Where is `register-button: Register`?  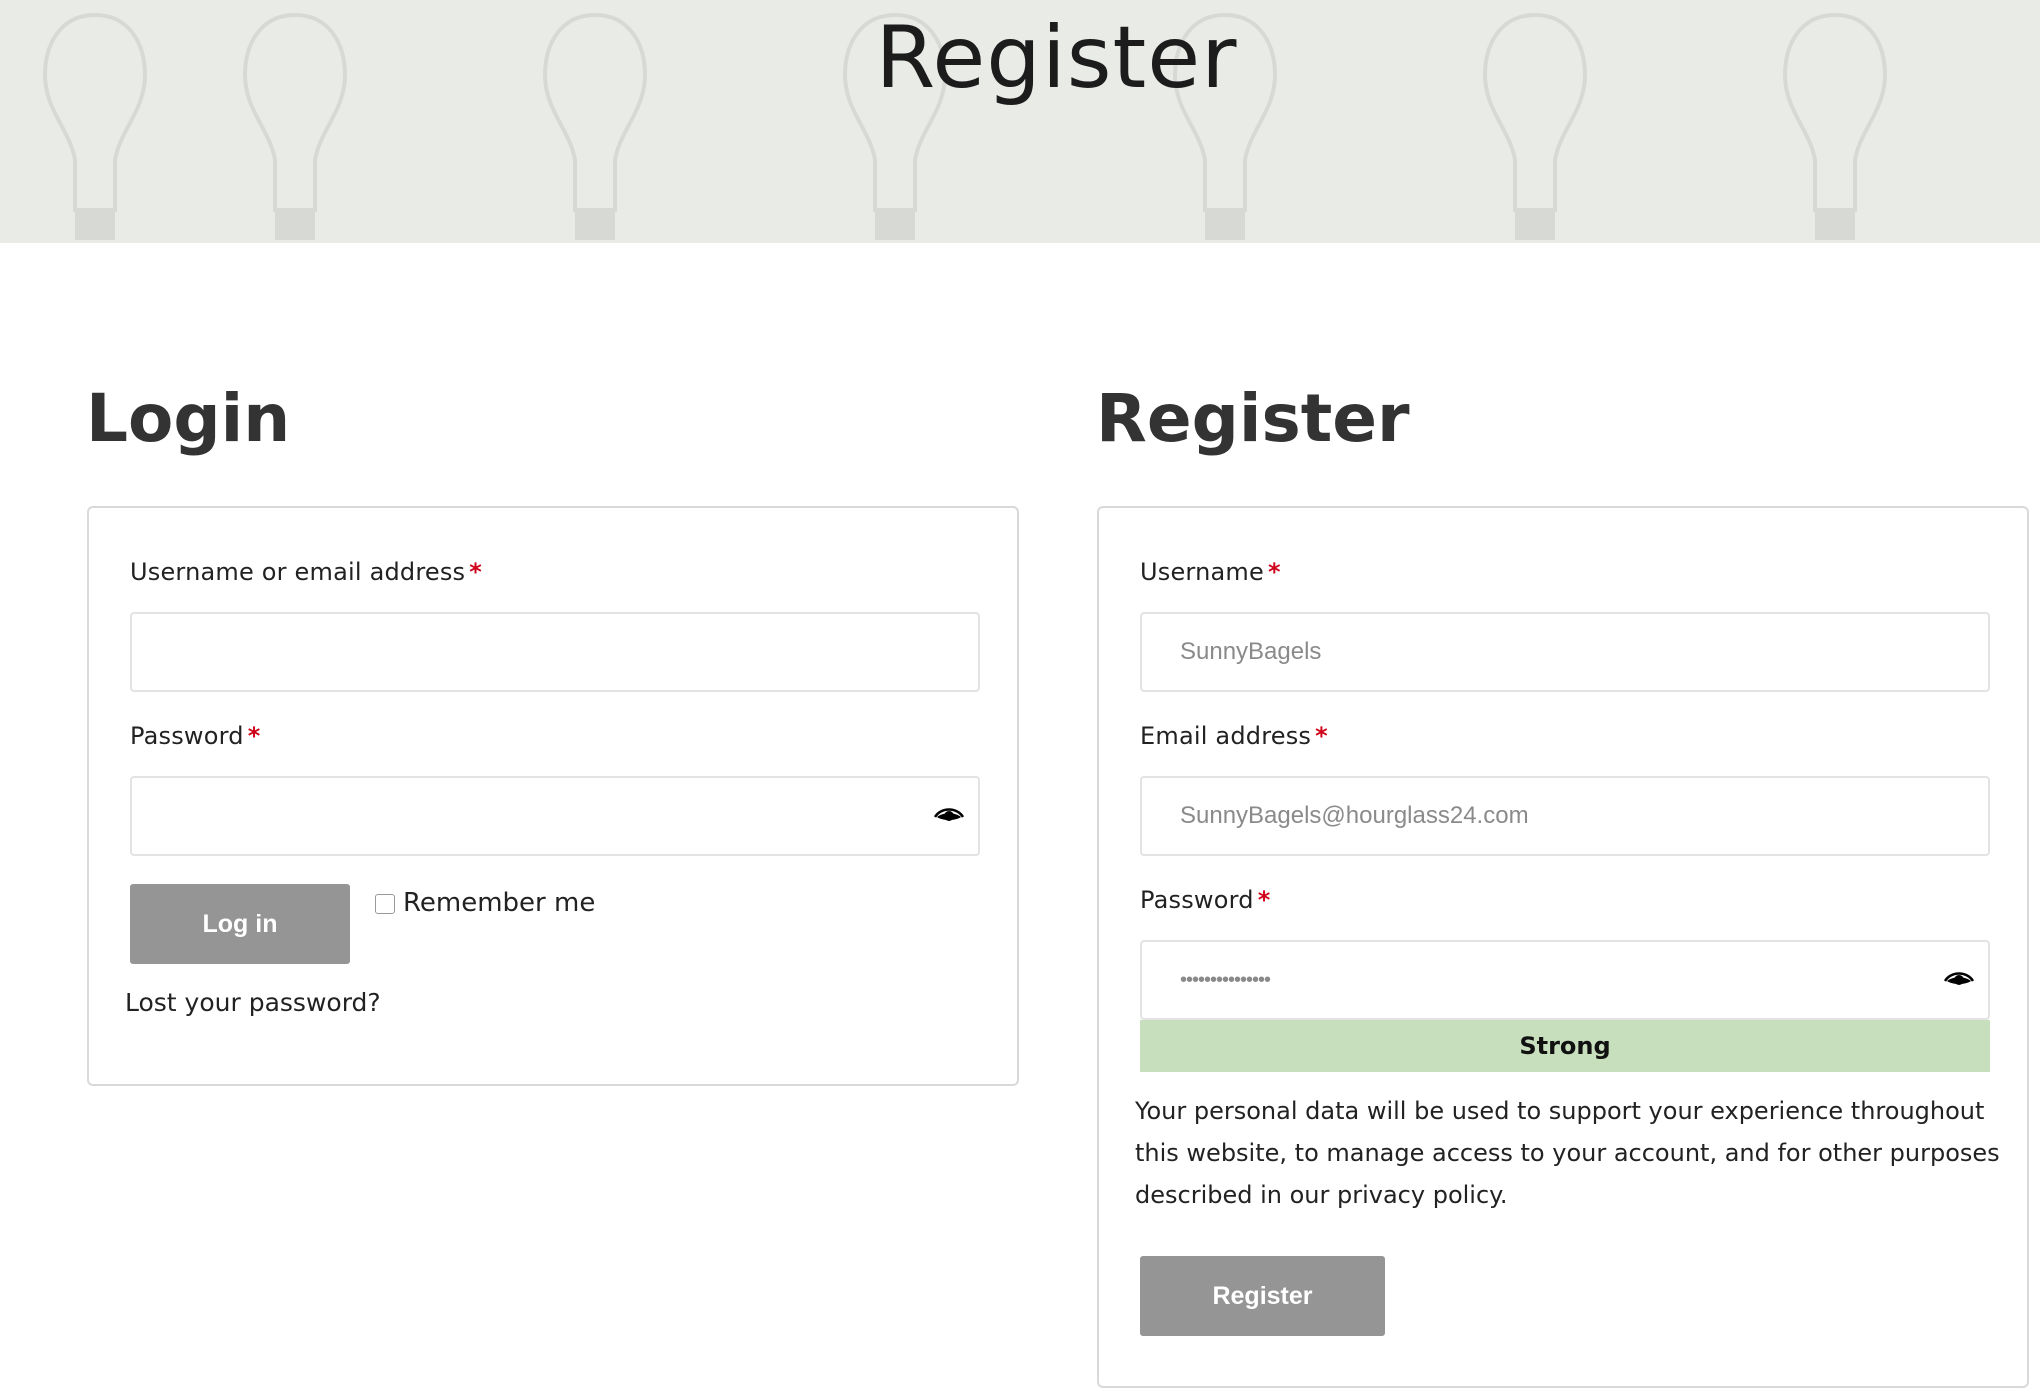
register-button: Register is located at coordinates (1262, 1296).